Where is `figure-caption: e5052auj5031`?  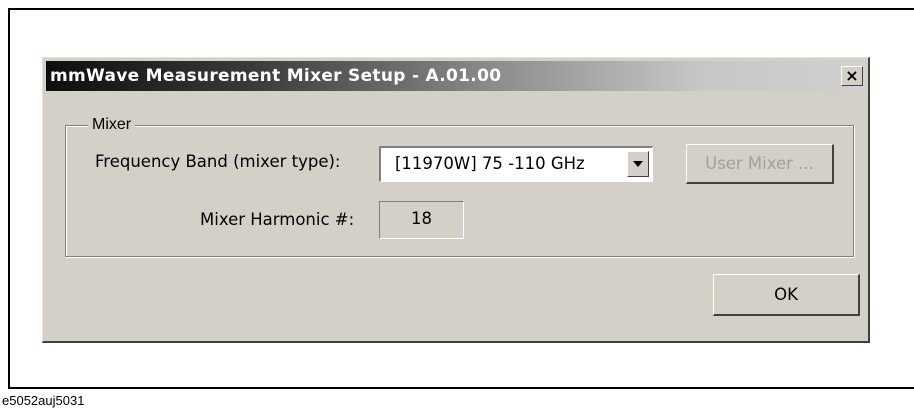
figure-caption: e5052auj5031 is located at coordinates (43, 400).